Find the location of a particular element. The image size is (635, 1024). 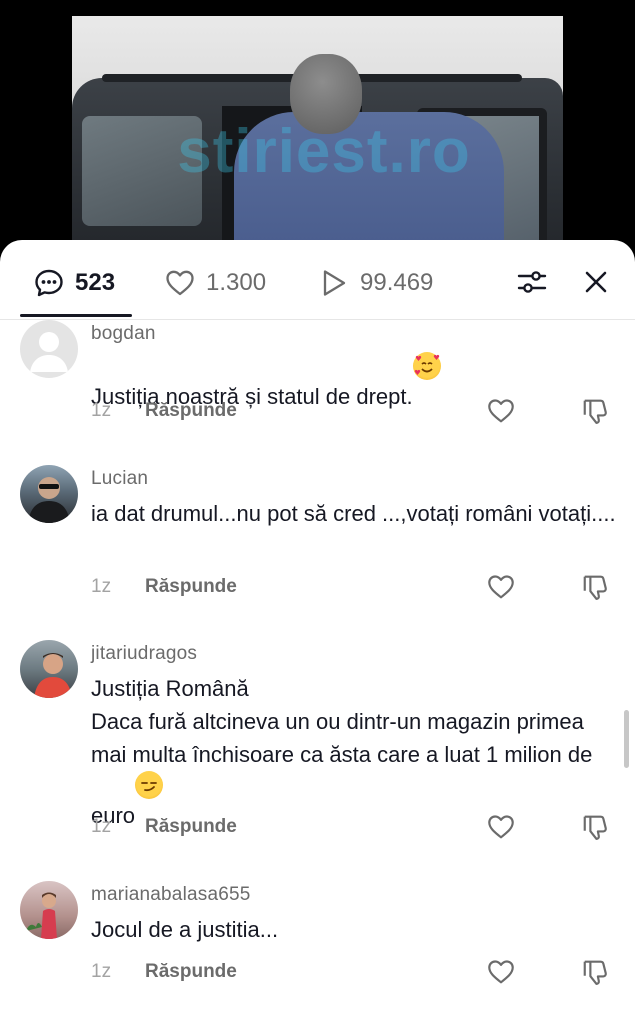

sliders-icon is located at coordinates (532, 282).